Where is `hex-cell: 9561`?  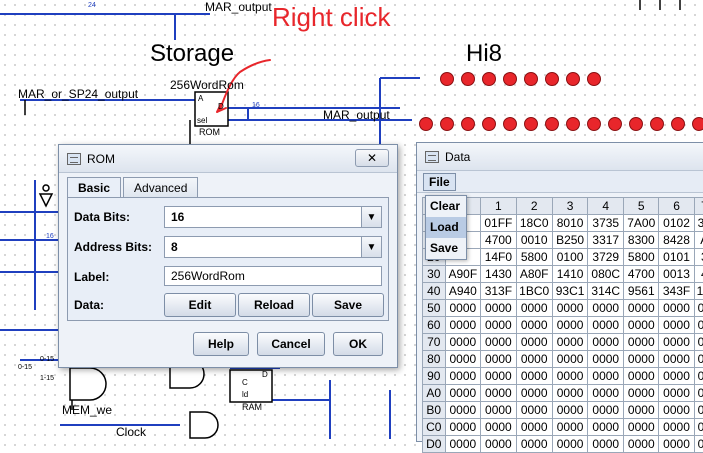 hex-cell: 9561 is located at coordinates (641, 291).